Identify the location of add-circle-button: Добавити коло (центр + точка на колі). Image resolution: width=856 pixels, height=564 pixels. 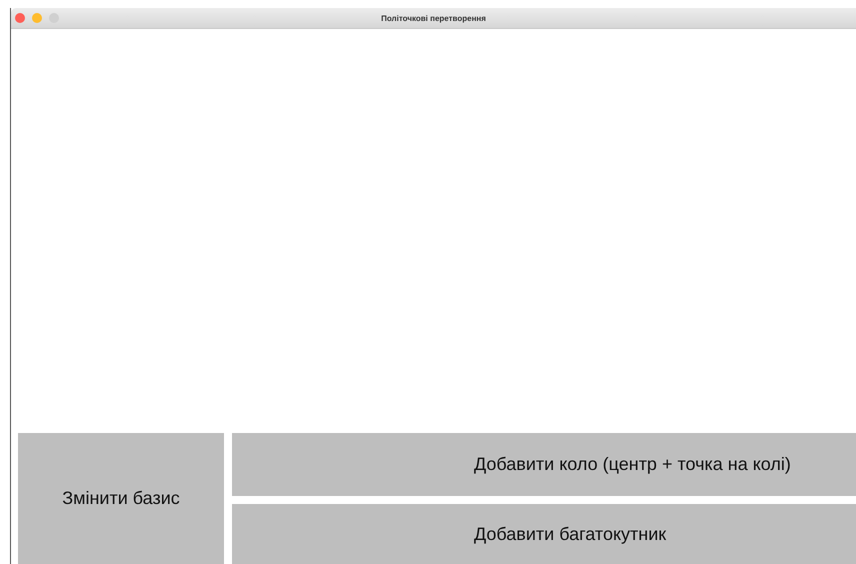
(544, 464).